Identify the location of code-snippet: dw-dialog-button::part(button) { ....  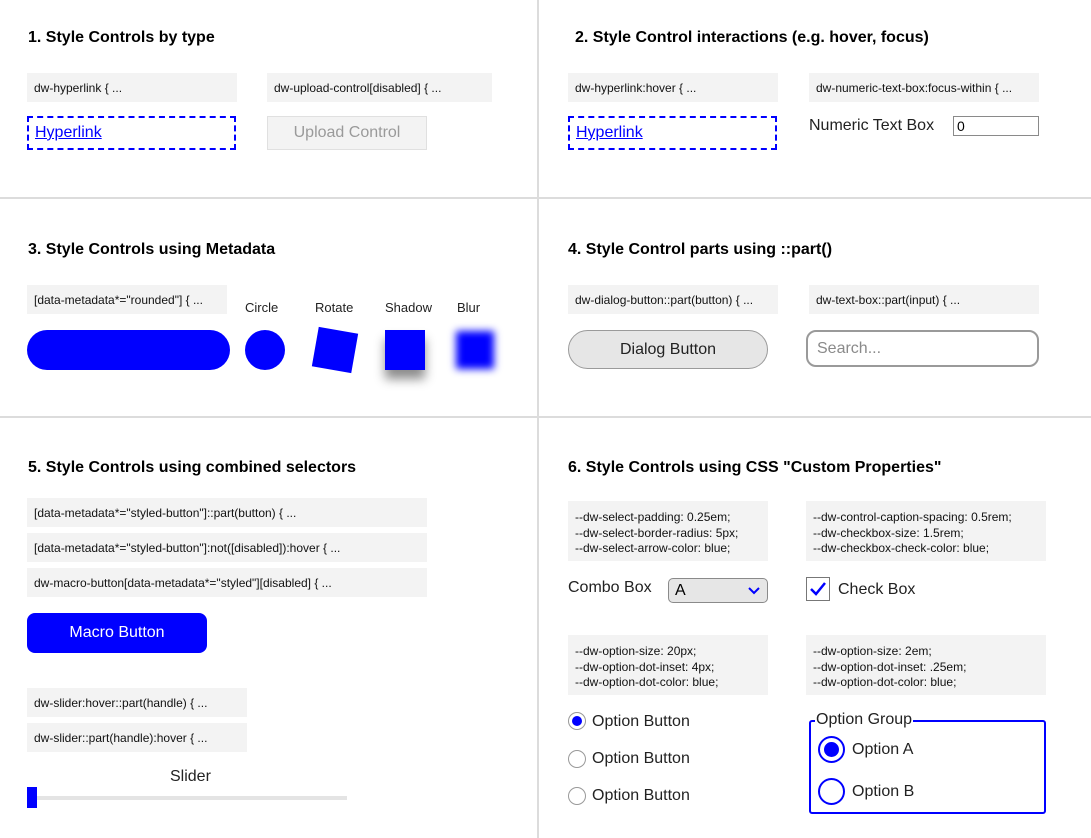
(673, 299).